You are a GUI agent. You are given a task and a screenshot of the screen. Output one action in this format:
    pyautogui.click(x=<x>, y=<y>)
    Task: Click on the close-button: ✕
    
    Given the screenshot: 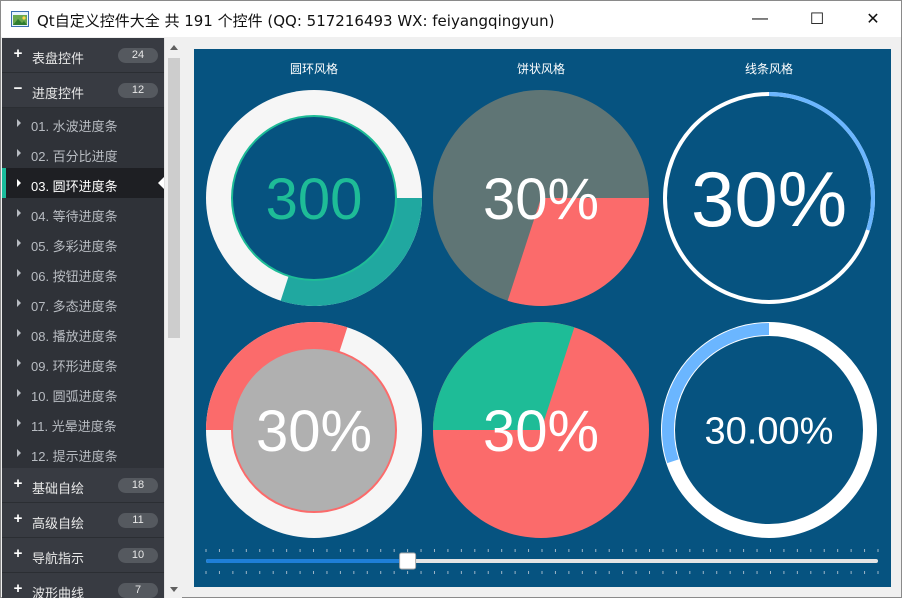 What is the action you would take?
    pyautogui.click(x=873, y=19)
    